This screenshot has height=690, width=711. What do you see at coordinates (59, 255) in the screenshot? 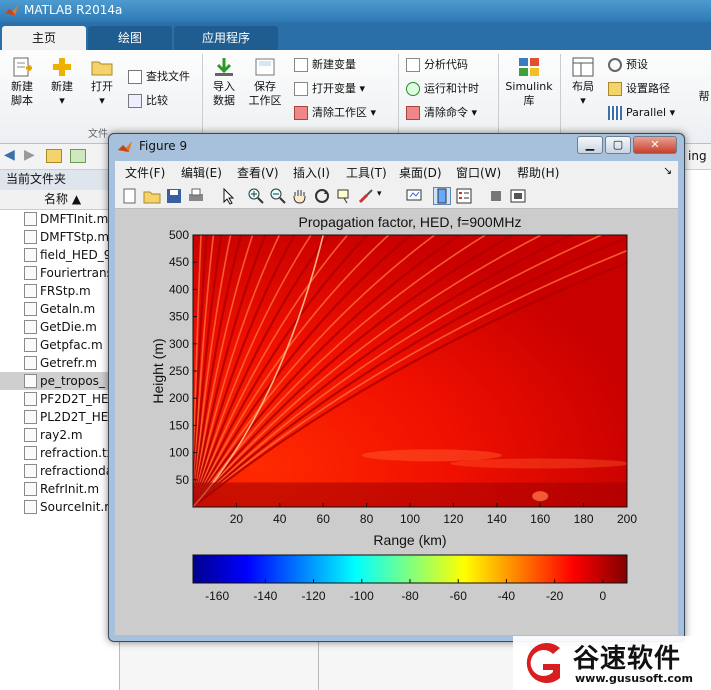
I see `file-list-item: field_HED_9` at bounding box center [59, 255].